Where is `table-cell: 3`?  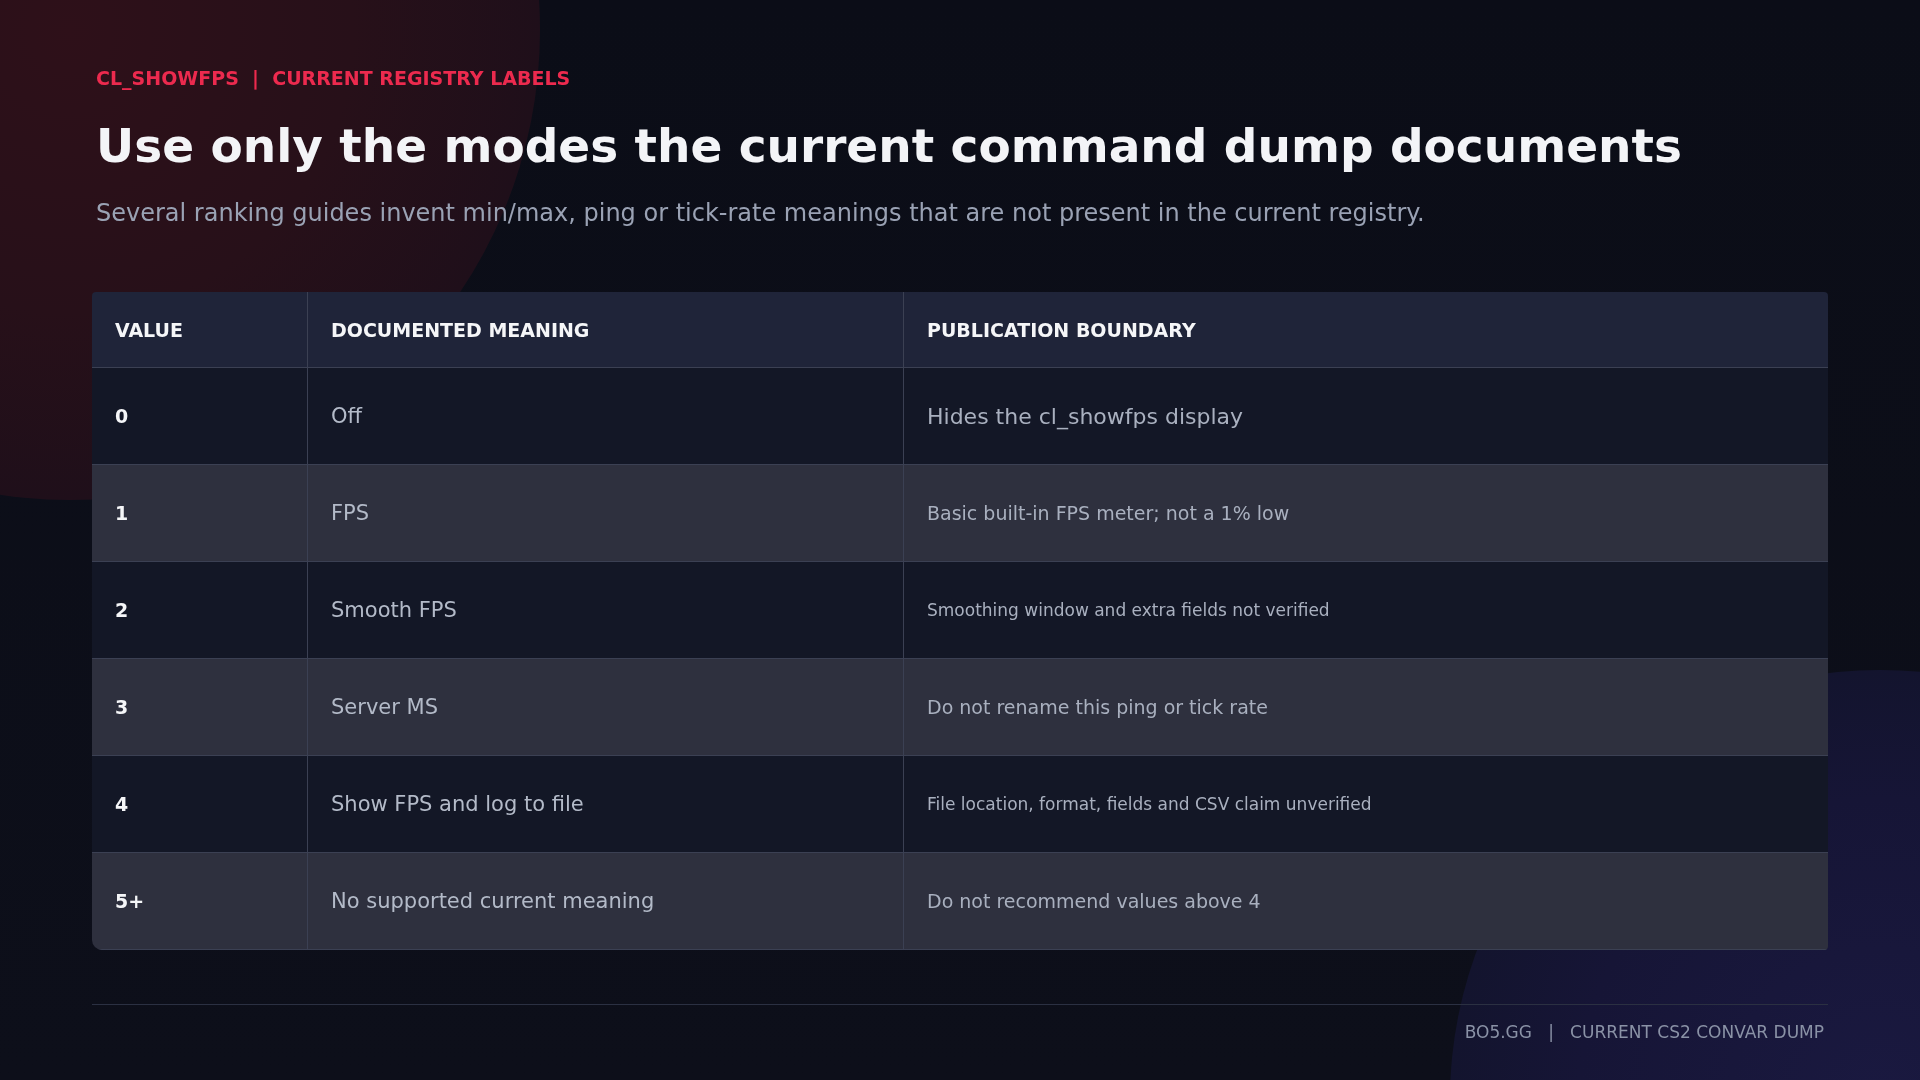 table-cell: 3 is located at coordinates (200, 707).